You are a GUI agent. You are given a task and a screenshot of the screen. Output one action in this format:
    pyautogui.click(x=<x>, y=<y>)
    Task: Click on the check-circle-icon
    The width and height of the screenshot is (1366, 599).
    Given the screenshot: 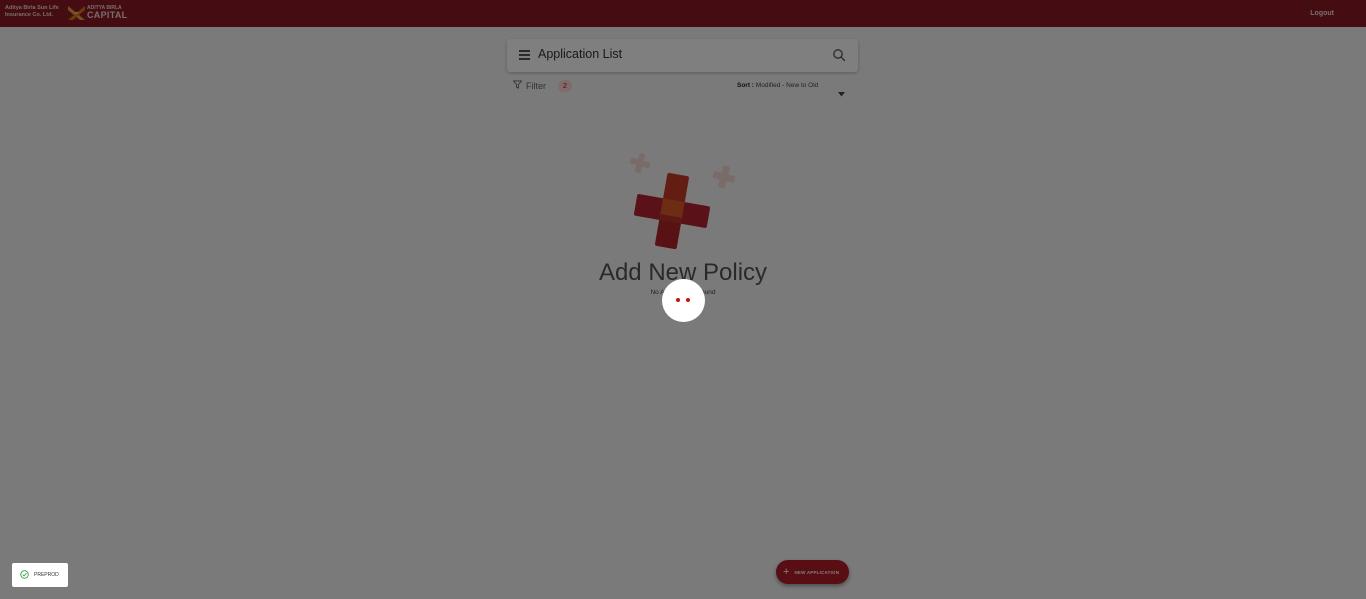 What is the action you would take?
    pyautogui.click(x=24, y=575)
    